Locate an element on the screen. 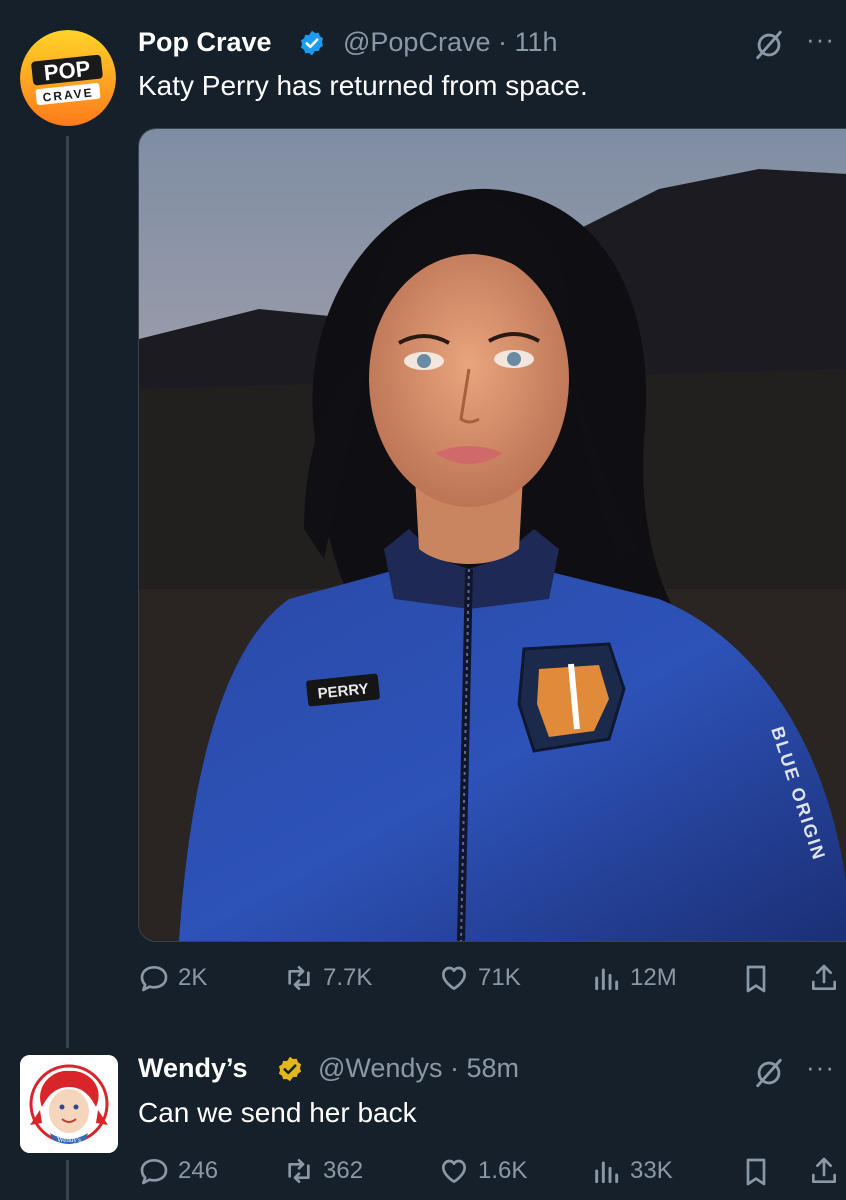  views-count: 12M is located at coordinates (653, 977).